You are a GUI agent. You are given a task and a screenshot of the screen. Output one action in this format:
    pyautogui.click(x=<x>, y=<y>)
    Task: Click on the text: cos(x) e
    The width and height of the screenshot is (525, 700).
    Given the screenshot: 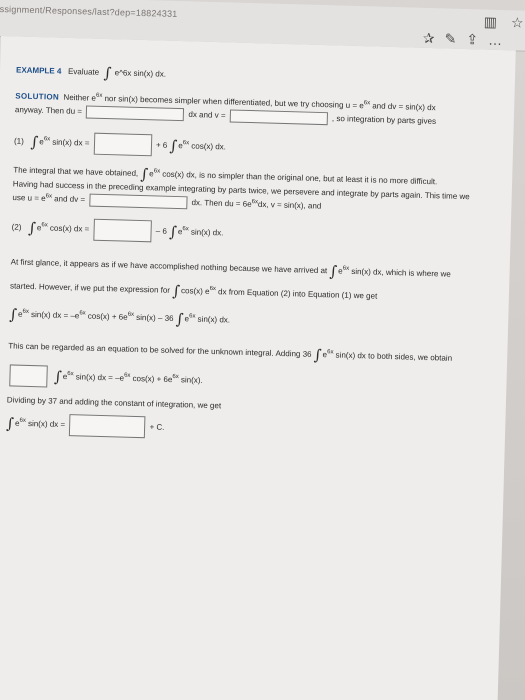 What is the action you would take?
    pyautogui.click(x=195, y=291)
    